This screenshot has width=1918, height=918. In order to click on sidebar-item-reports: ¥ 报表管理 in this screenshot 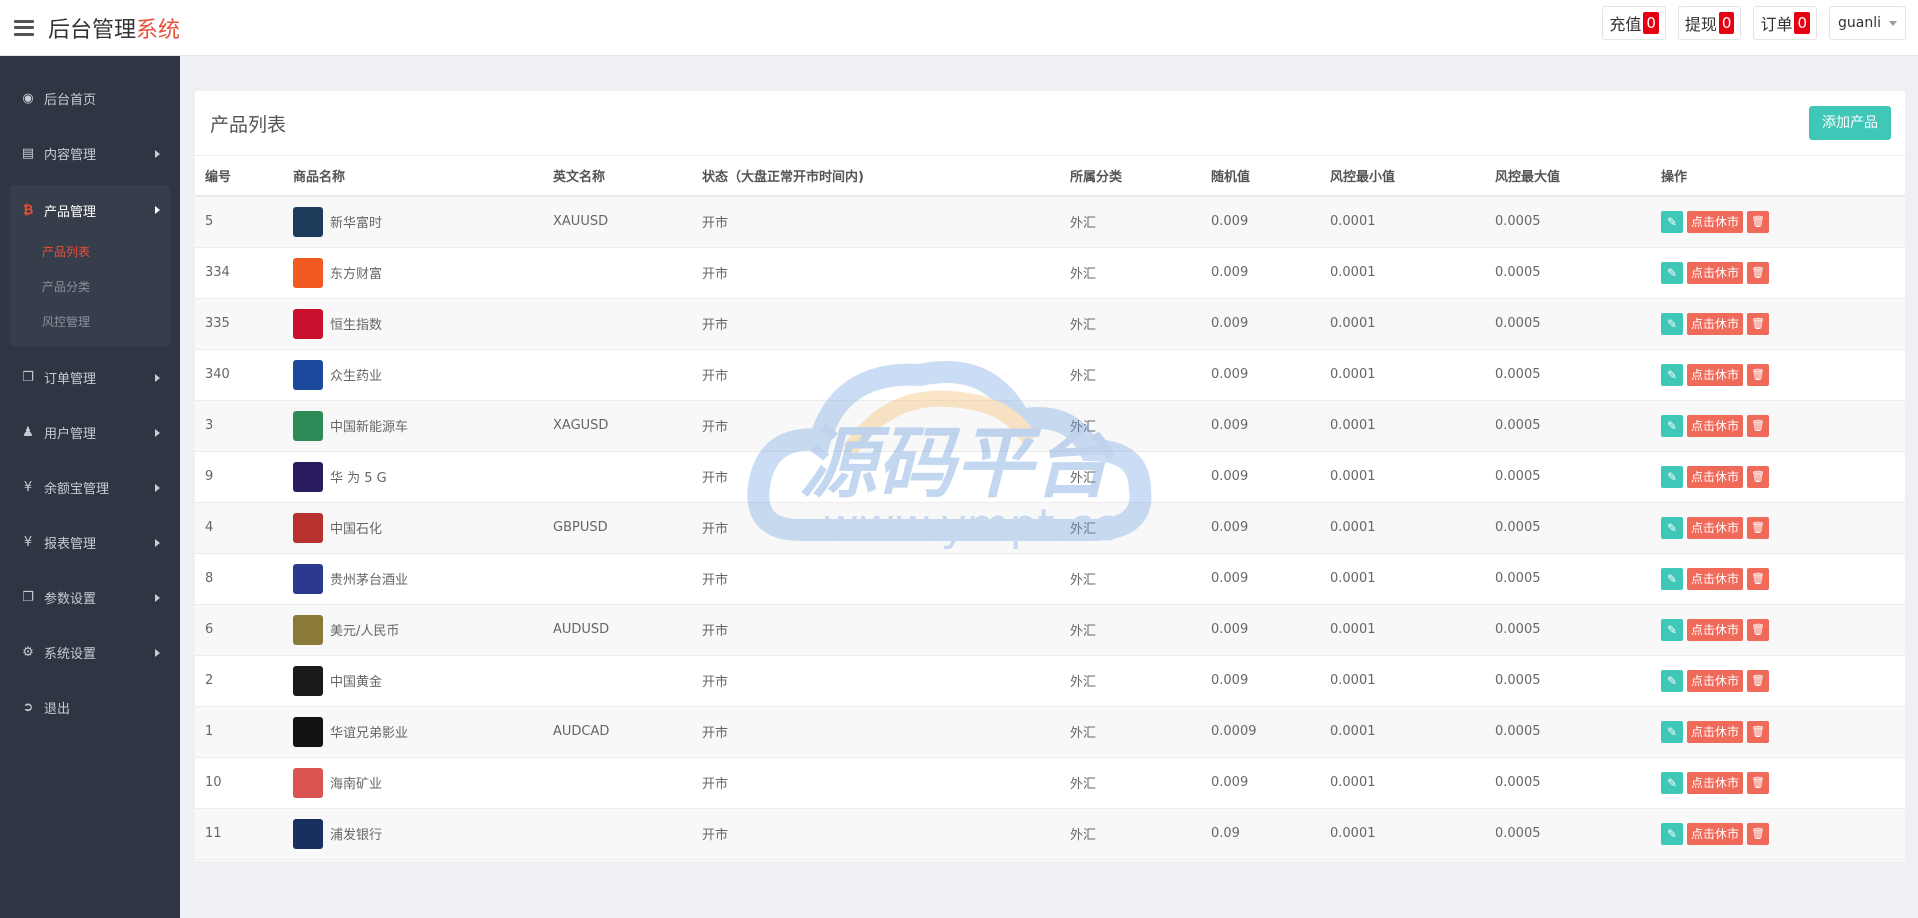, I will do `click(90, 542)`.